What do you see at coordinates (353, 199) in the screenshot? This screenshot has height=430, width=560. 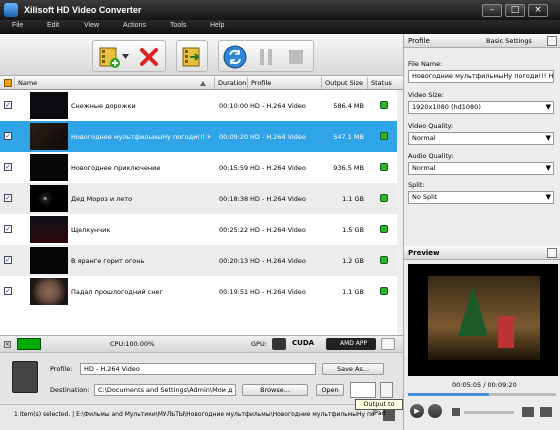 I see `row-size: 1.1 GB` at bounding box center [353, 199].